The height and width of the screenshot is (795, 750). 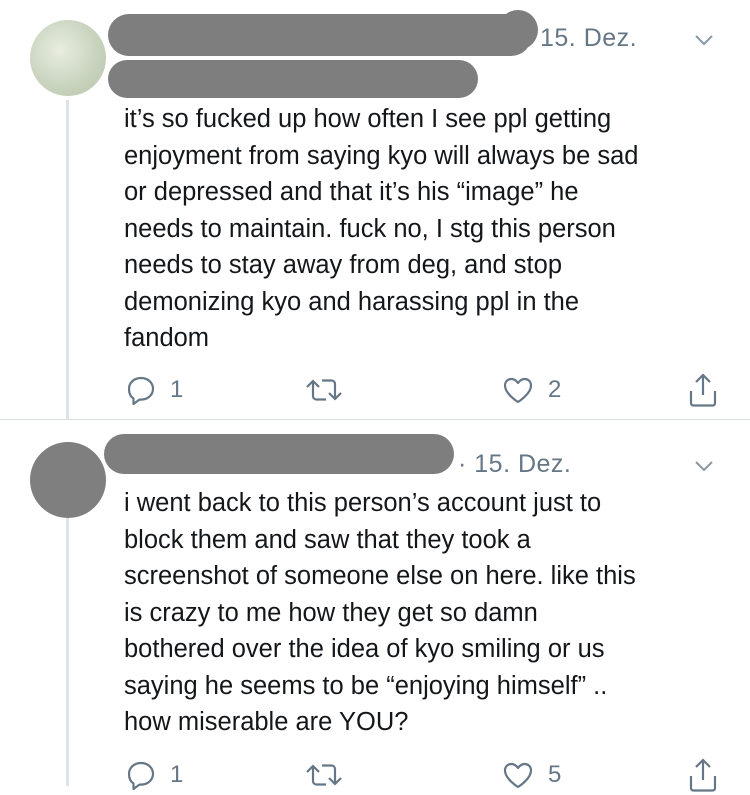 I want to click on redacted-username, so click(x=395, y=456).